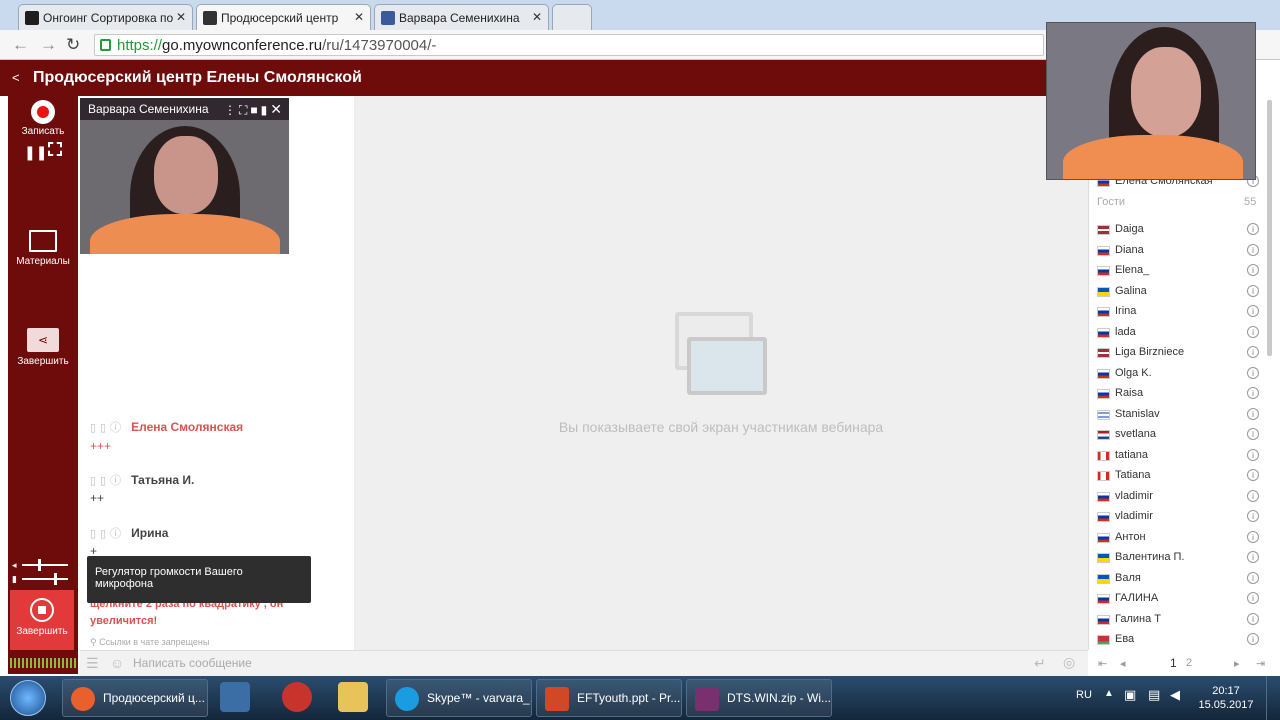 Image resolution: width=1280 pixels, height=720 pixels. I want to click on finish-screen-share-button: ⋖ Завершить, so click(43, 347).